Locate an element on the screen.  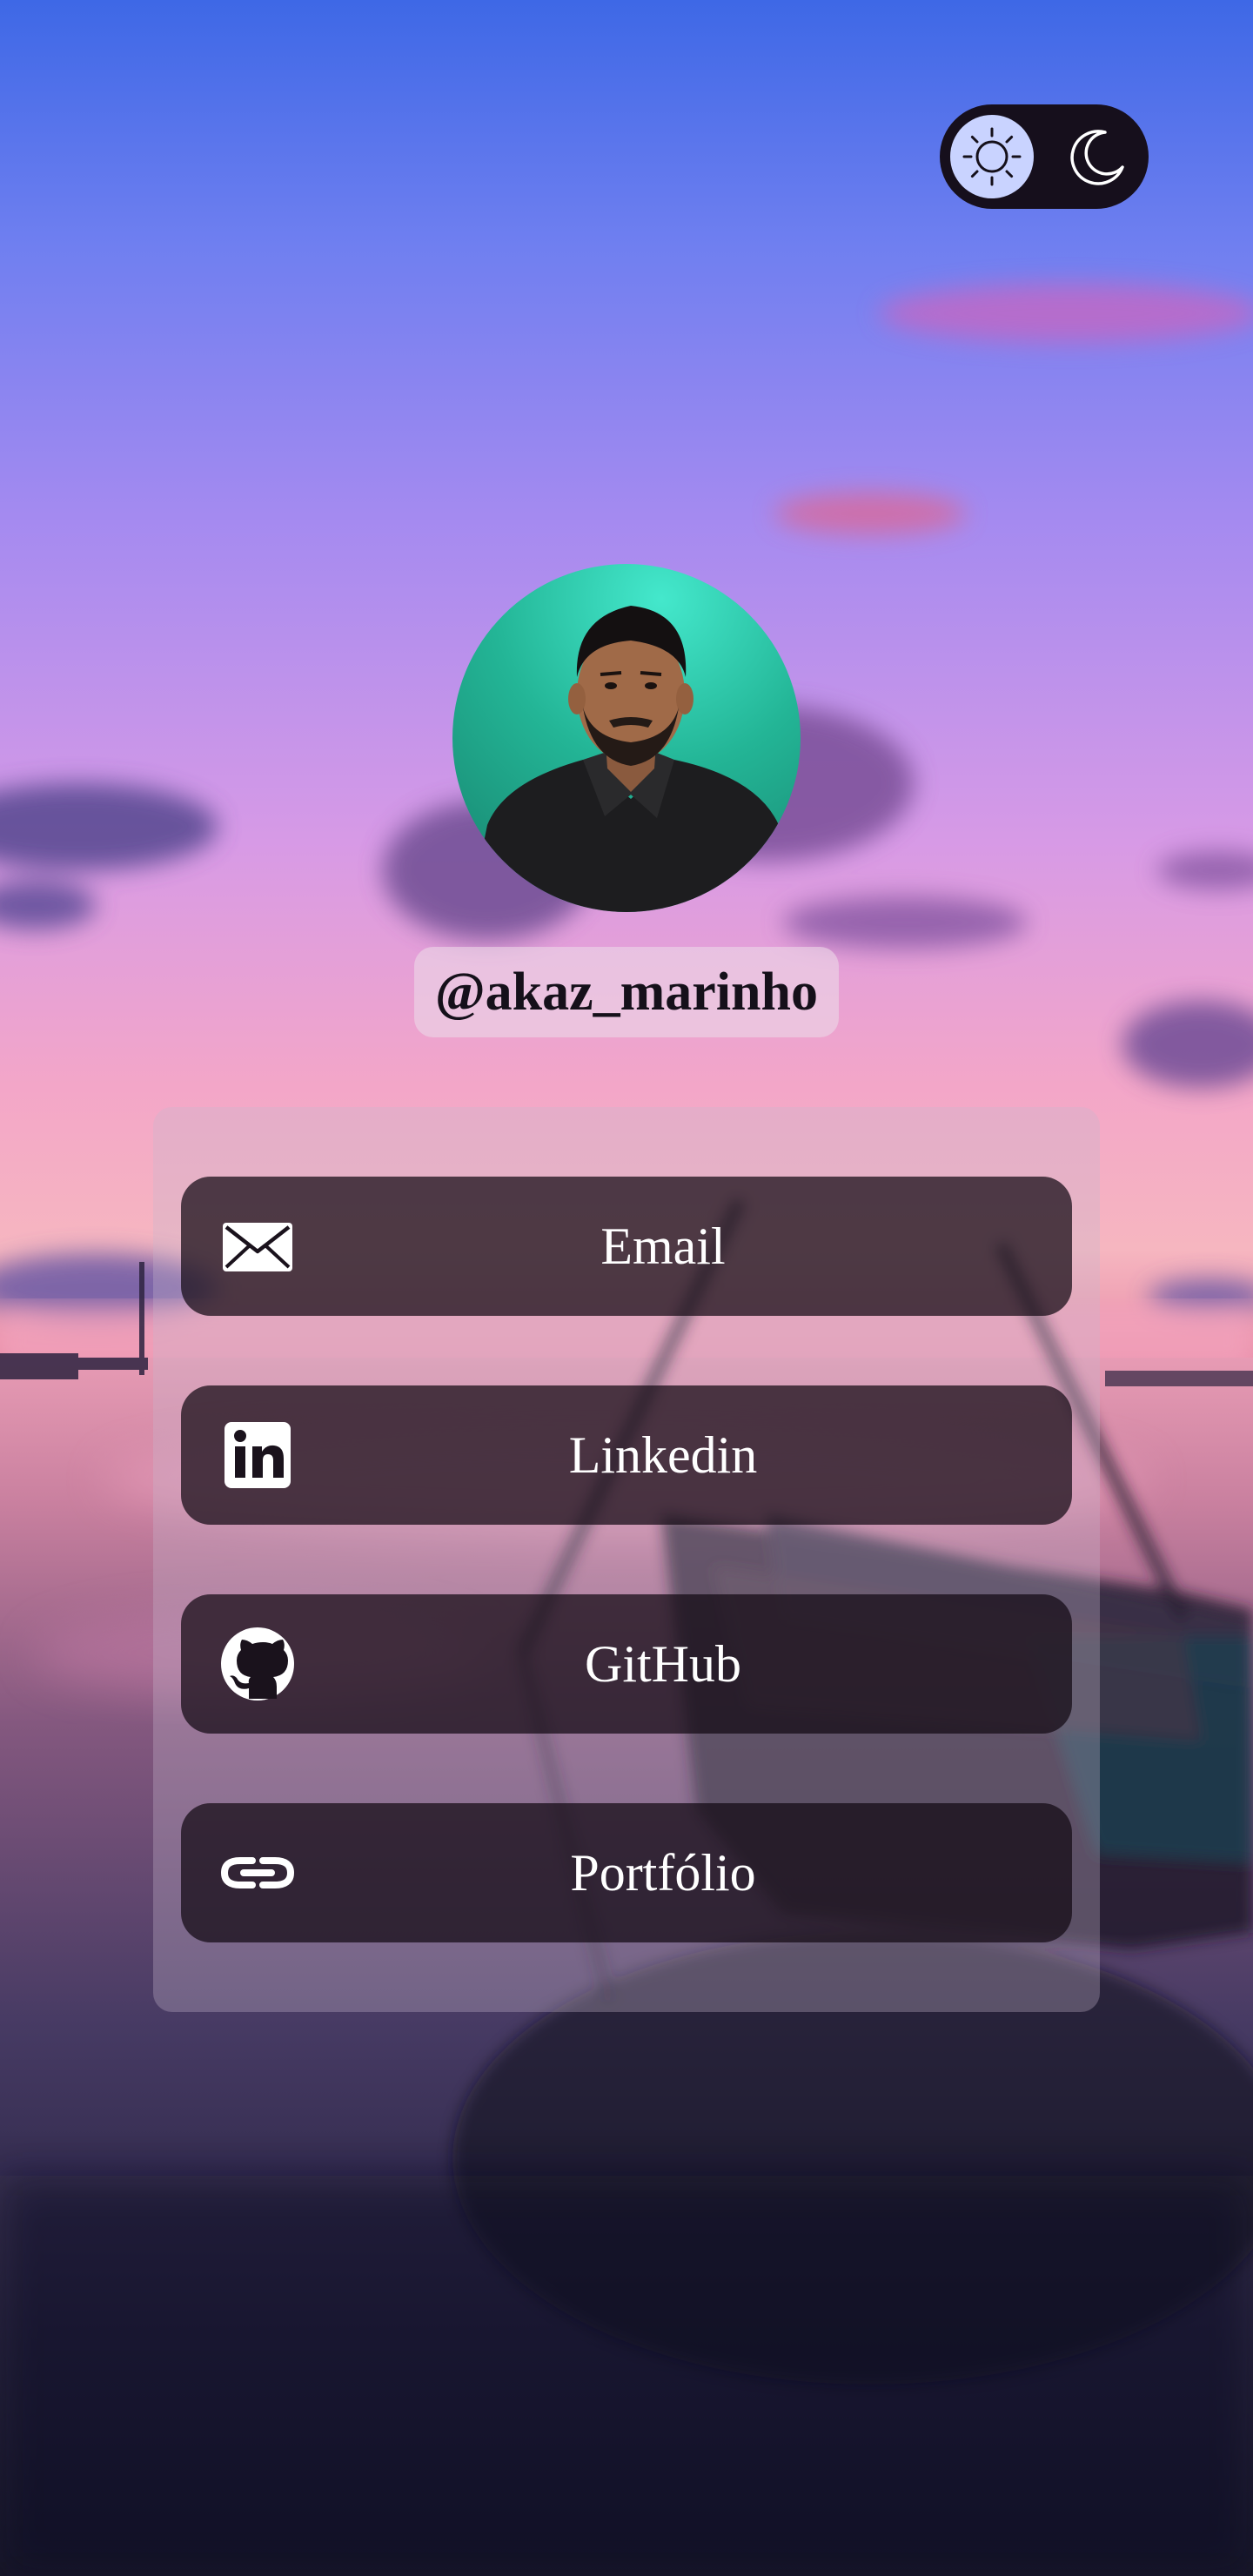
moon-icon is located at coordinates (1097, 157).